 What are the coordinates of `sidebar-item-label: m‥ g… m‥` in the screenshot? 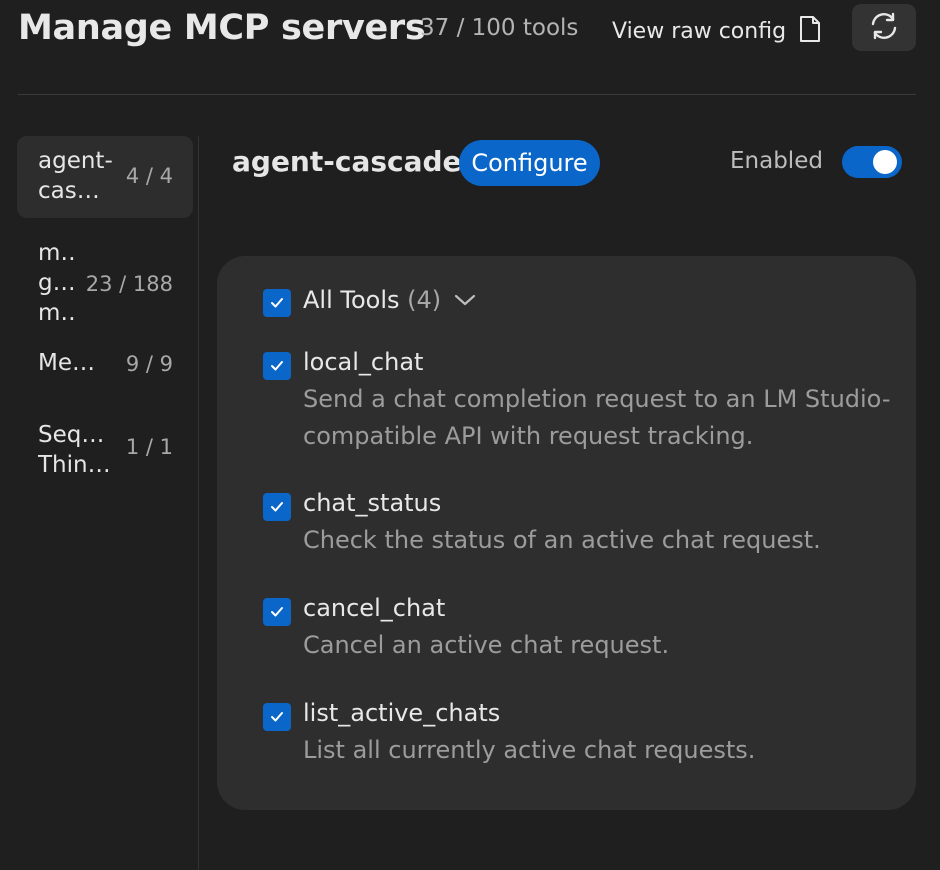 It's located at (57, 283).